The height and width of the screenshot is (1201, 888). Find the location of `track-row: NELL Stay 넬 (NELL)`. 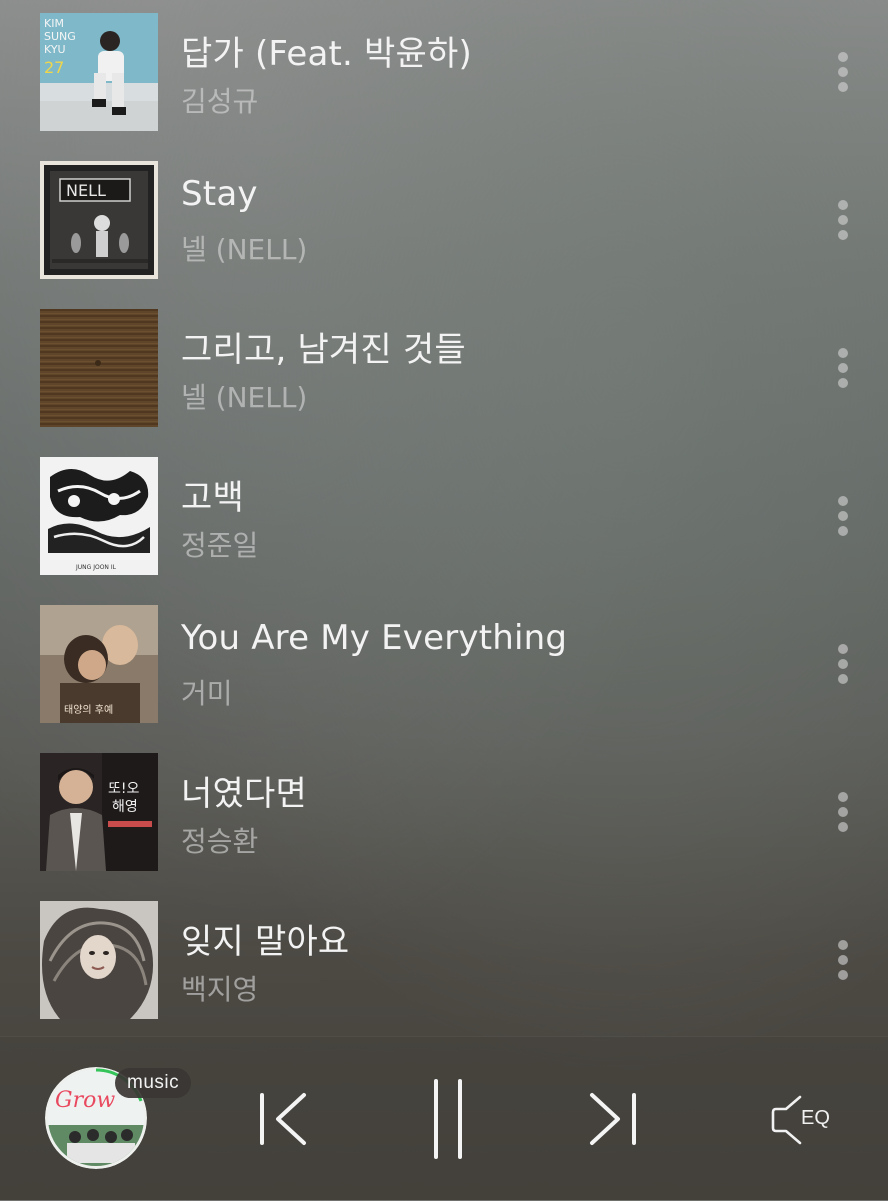

track-row: NELL Stay 넬 (NELL) is located at coordinates (444, 222).